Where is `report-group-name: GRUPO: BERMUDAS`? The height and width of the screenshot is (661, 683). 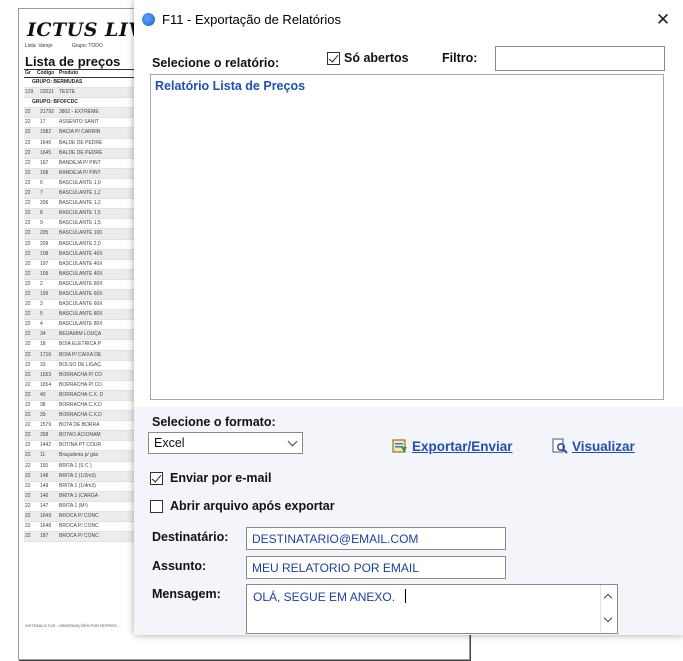 report-group-name: GRUPO: BERMUDAS is located at coordinates (57, 82).